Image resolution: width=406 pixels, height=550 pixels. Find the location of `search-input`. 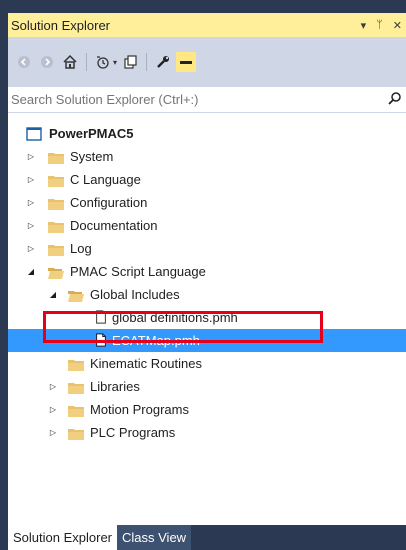

search-input is located at coordinates (191, 99).